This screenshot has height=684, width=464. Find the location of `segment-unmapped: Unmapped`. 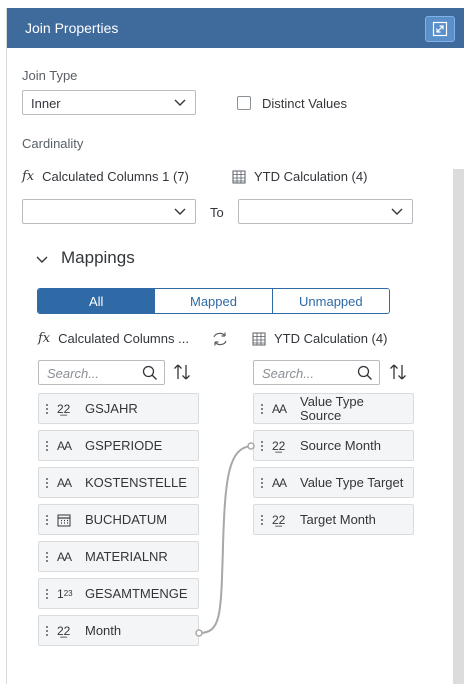

segment-unmapped: Unmapped is located at coordinates (330, 301).